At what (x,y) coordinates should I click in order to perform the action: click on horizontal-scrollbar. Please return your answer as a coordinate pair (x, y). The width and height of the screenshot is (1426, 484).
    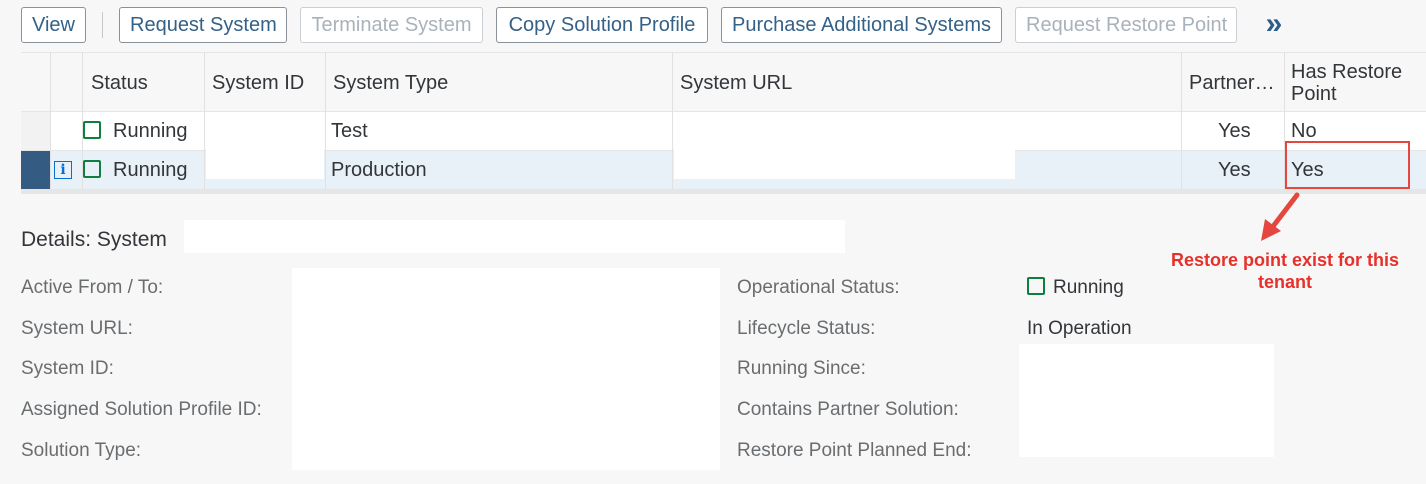
    Looking at the image, I should click on (723, 192).